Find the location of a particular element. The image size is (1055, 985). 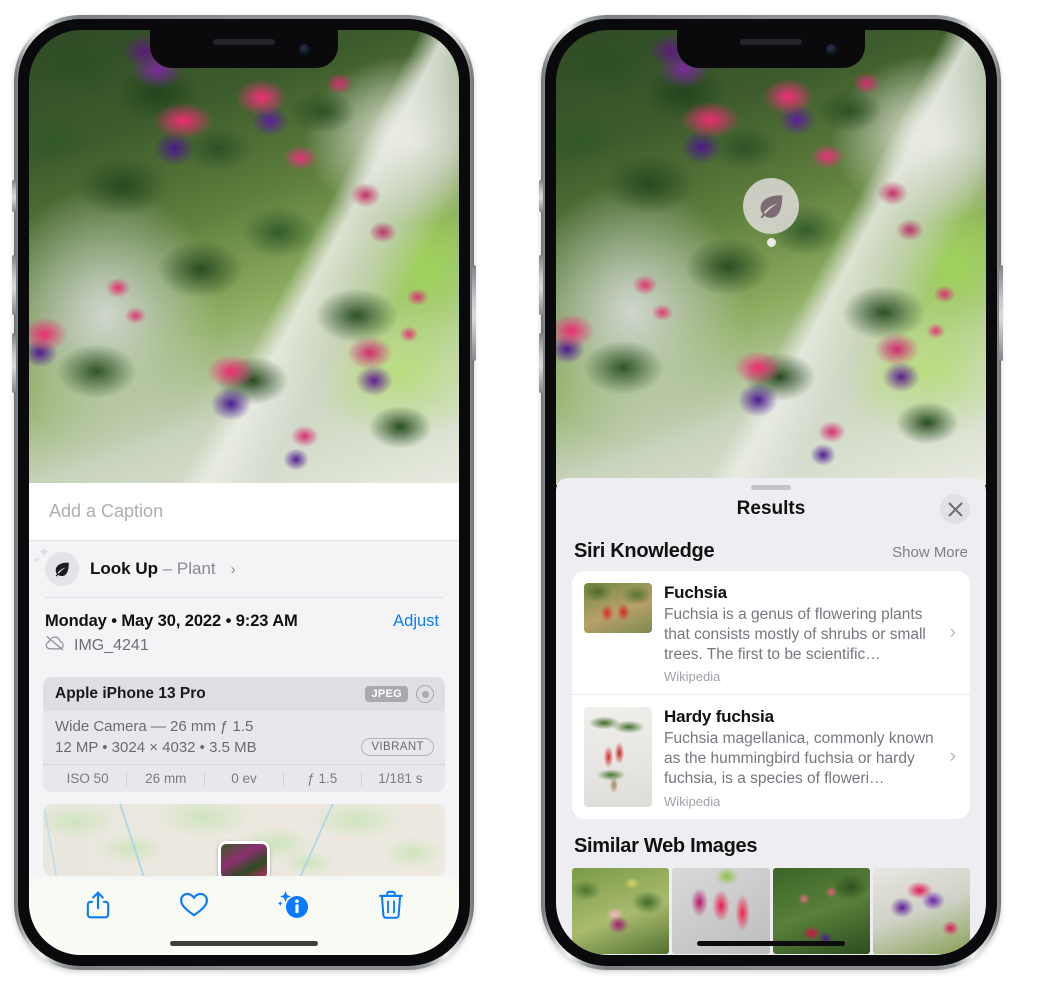

similar-web-images-header: Similar Web Images is located at coordinates (771, 840).